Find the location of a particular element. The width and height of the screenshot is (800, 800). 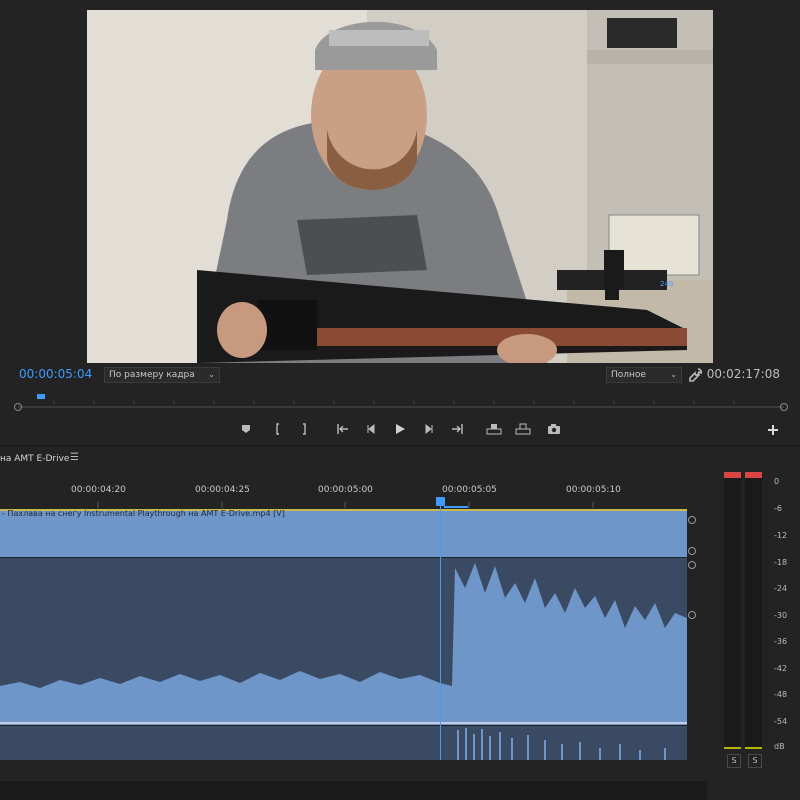

scrub-bar is located at coordinates (401, 405).